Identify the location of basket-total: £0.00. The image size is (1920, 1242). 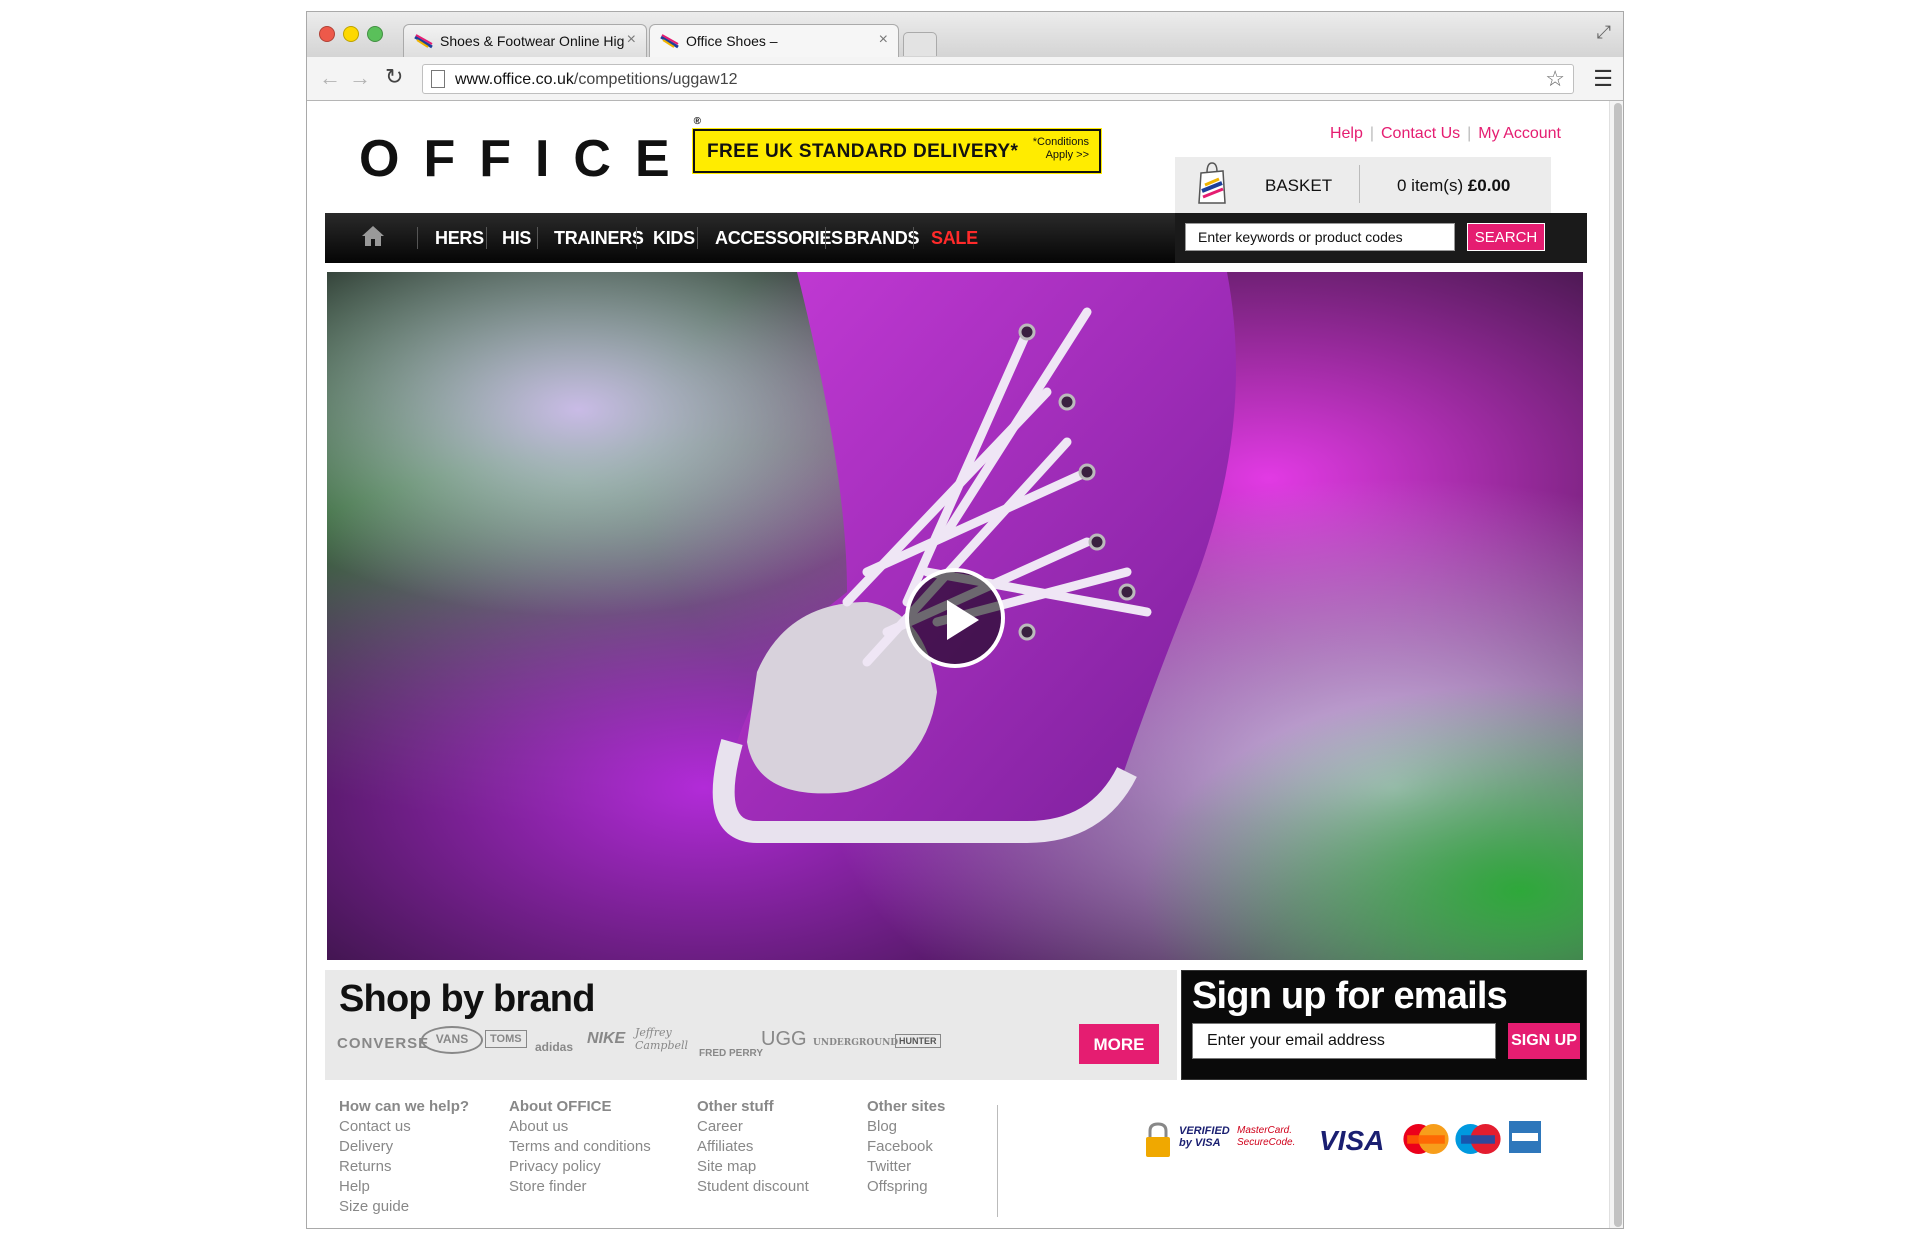
(1489, 185).